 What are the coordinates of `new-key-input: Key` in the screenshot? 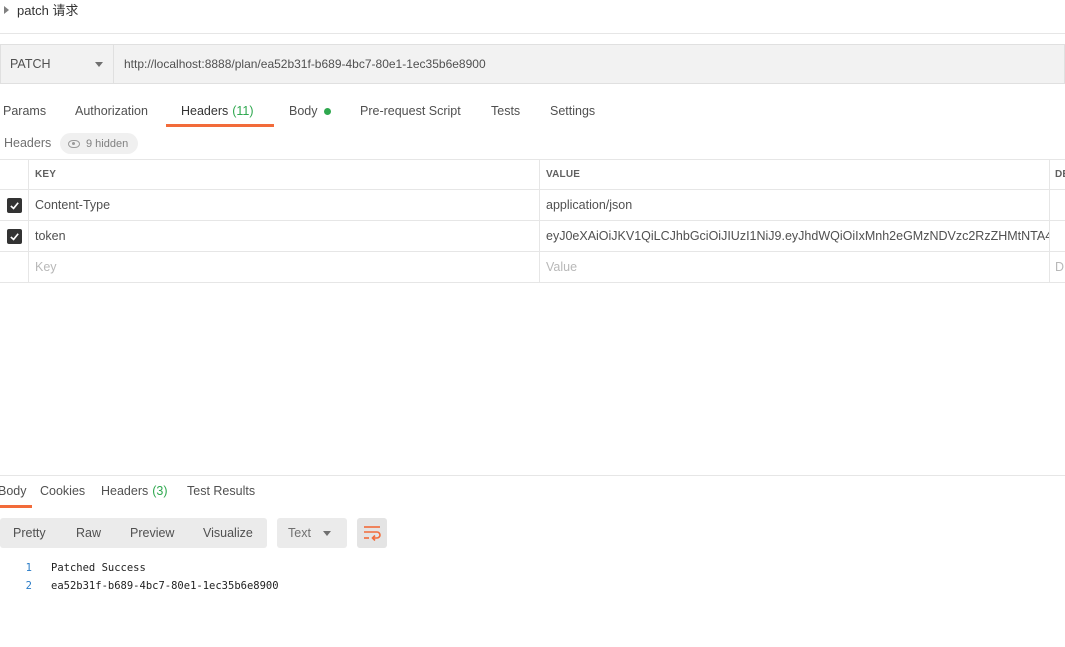 It's located at (284, 267).